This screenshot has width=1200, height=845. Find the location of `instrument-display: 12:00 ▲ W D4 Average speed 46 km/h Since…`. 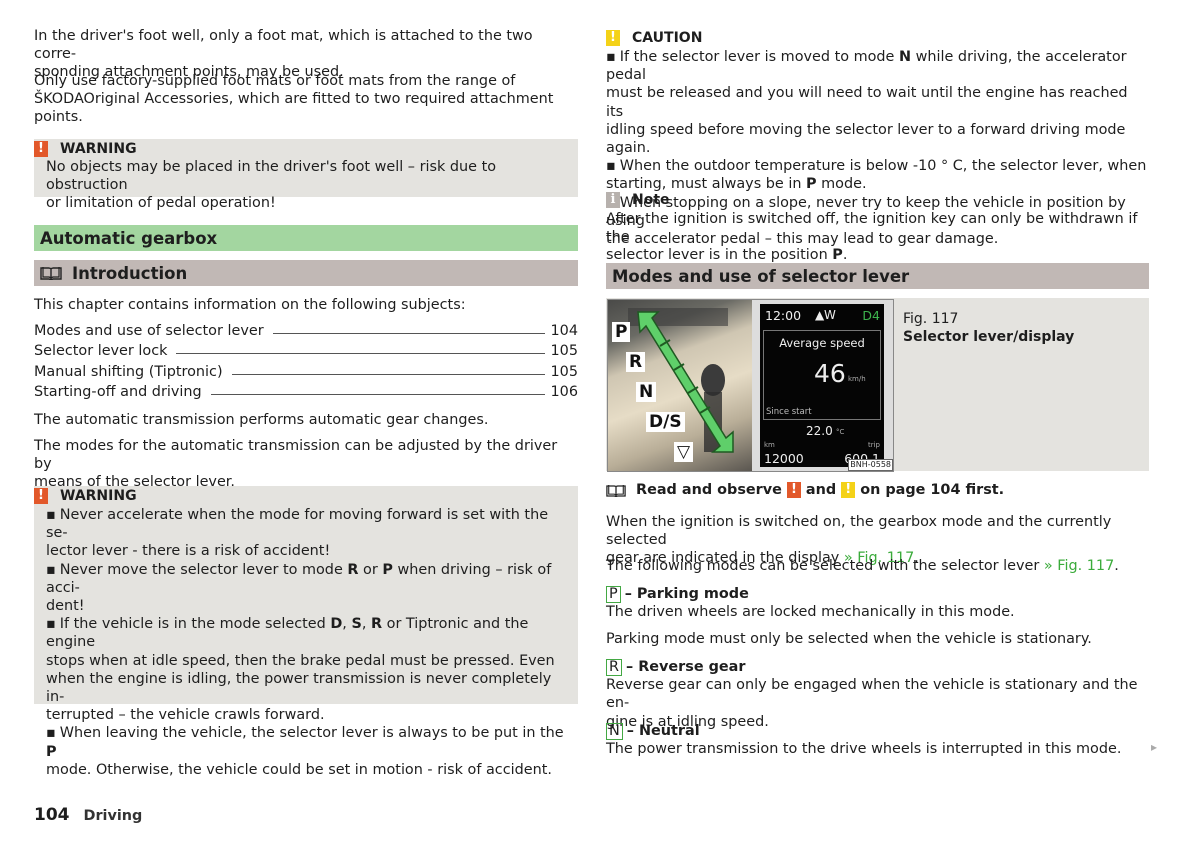

instrument-display: 12:00 ▲ W D4 Average speed 46 km/h Since… is located at coordinates (822, 385).